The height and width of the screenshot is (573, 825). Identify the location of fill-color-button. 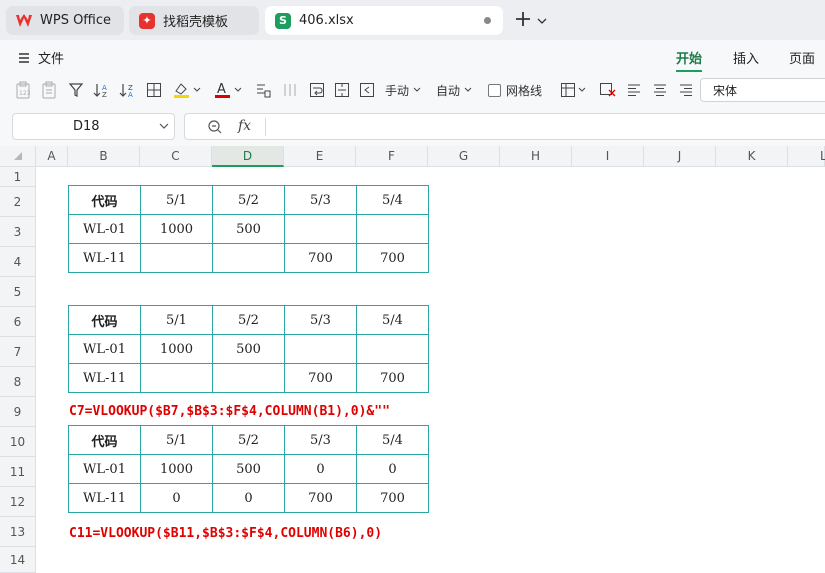
(187, 90).